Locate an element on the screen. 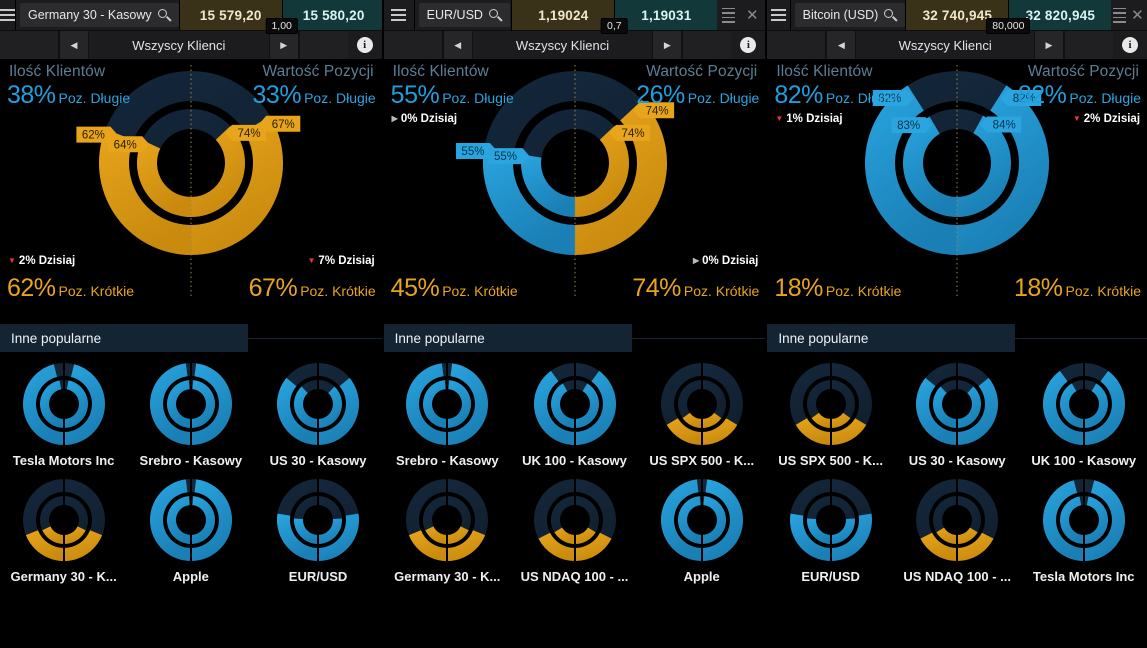  symbol-selector: EUR/USD is located at coordinates (464, 15).